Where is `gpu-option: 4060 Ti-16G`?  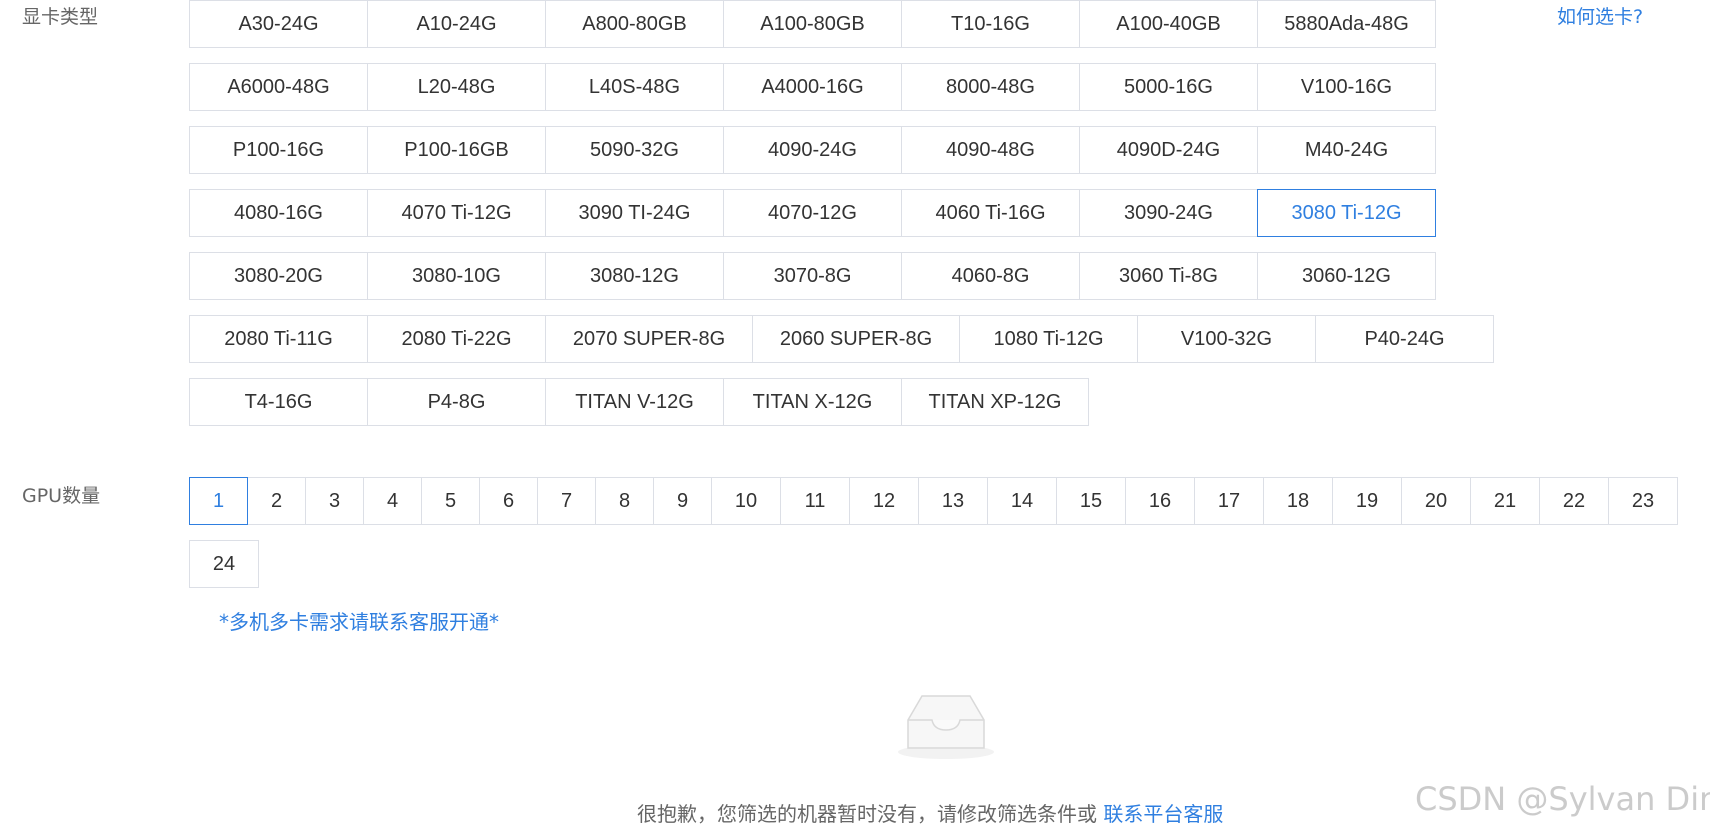
gpu-option: 4060 Ti-16G is located at coordinates (990, 213).